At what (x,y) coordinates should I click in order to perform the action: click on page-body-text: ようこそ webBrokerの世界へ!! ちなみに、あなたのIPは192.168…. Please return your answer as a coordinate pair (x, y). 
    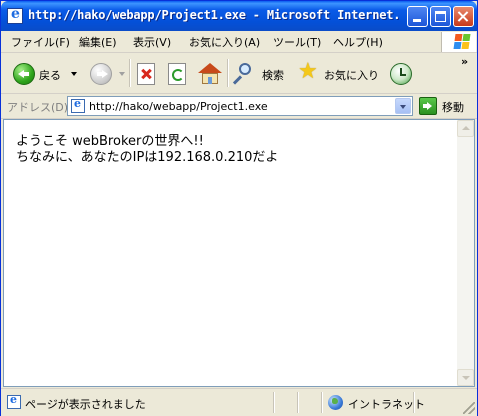
    Looking at the image, I should click on (147, 150).